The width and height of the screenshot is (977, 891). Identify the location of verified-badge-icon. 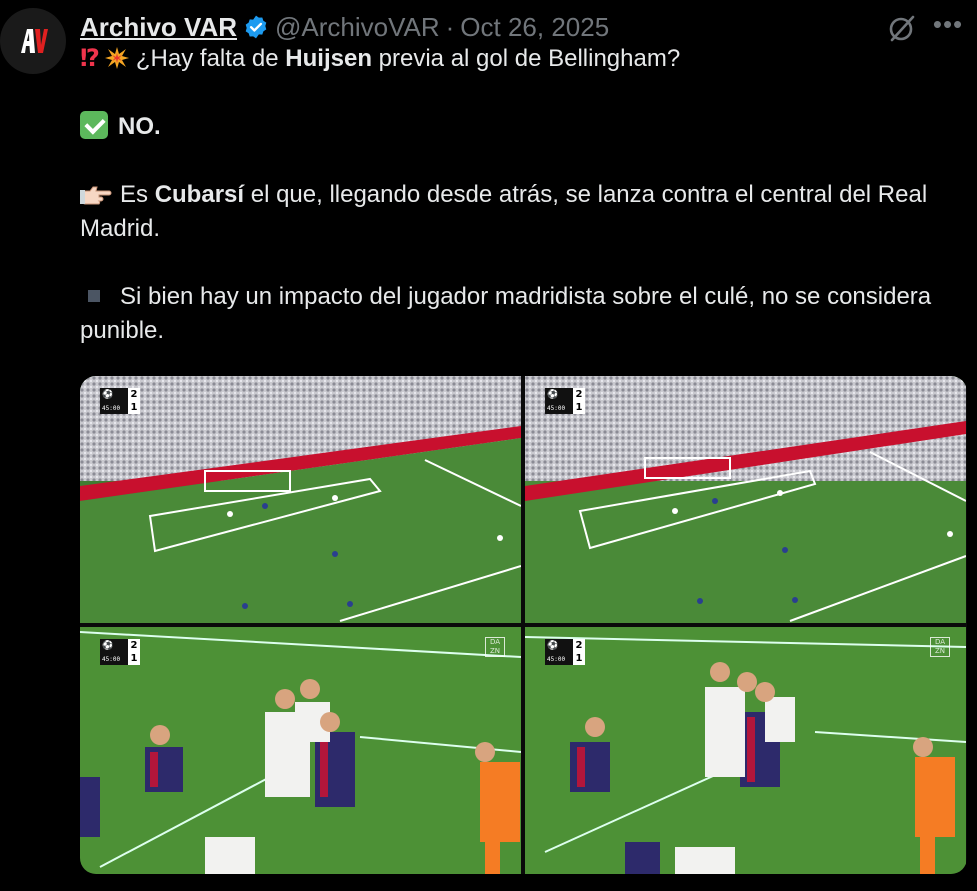
(256, 27).